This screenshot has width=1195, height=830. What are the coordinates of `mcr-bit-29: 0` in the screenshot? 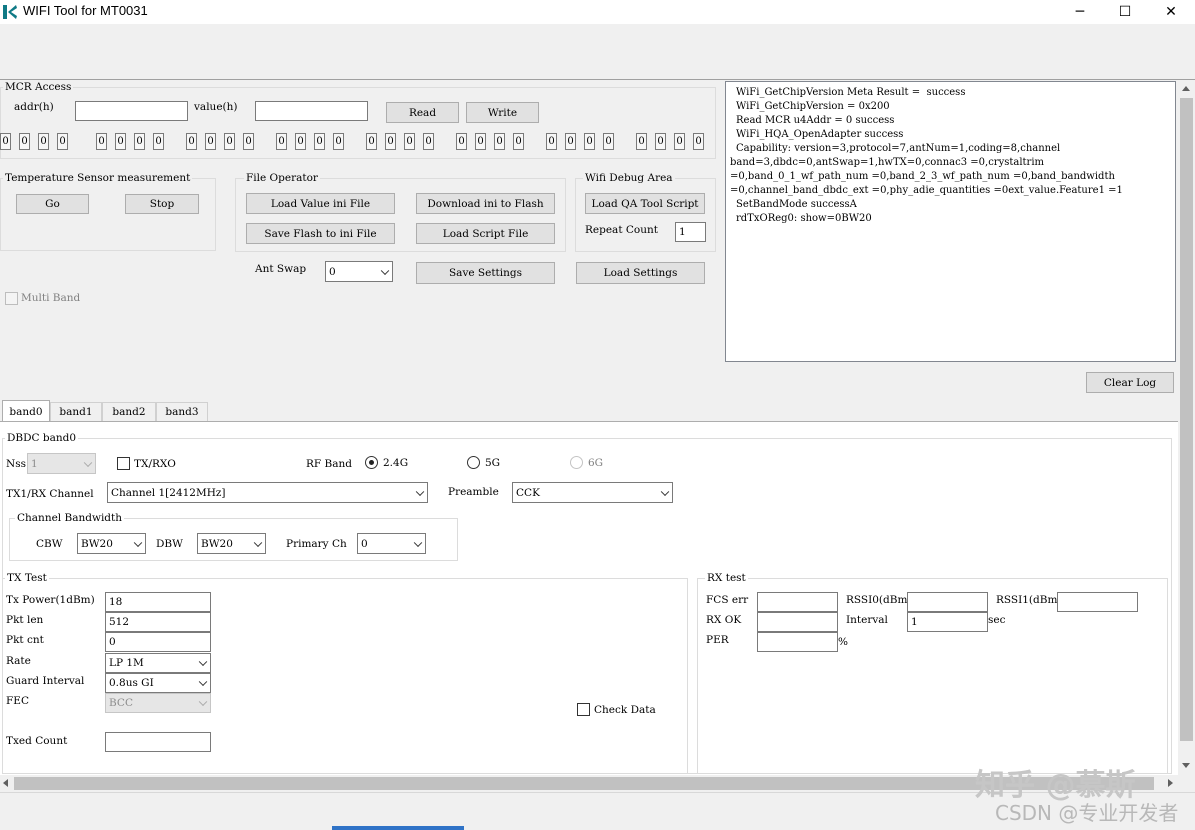 It's located at (660, 141).